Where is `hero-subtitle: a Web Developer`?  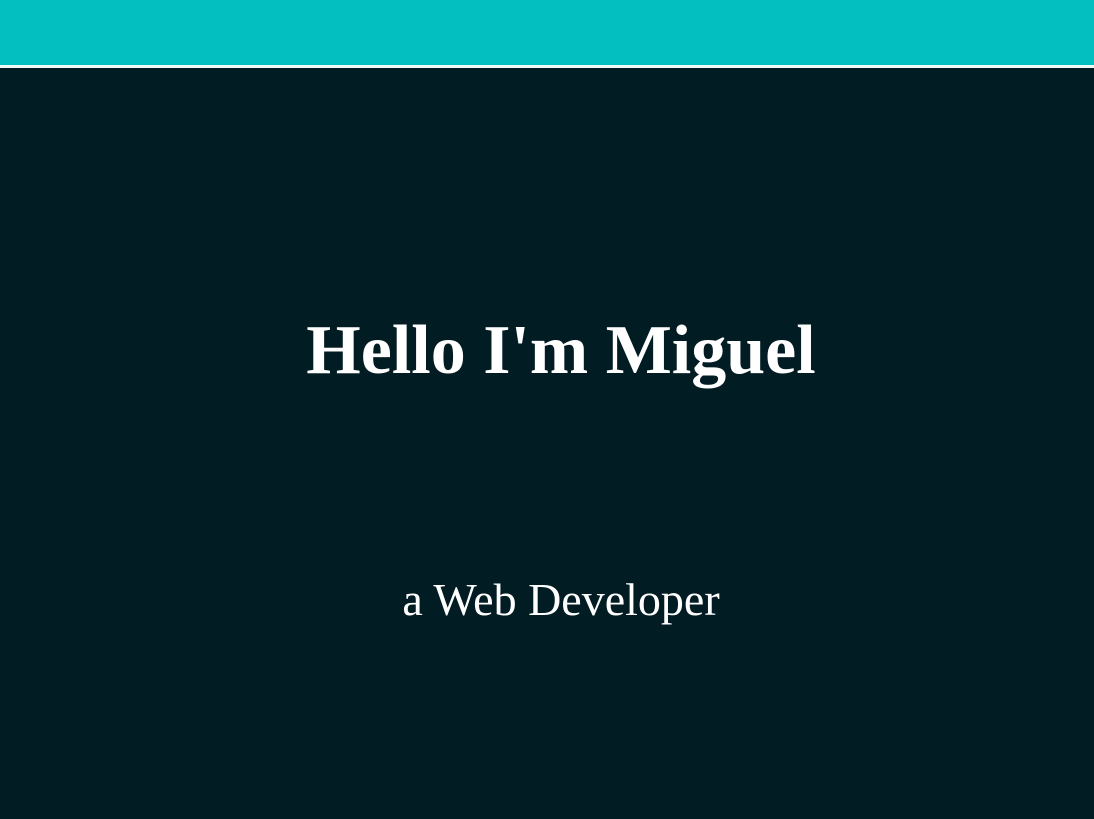
hero-subtitle: a Web Developer is located at coordinates (561, 599).